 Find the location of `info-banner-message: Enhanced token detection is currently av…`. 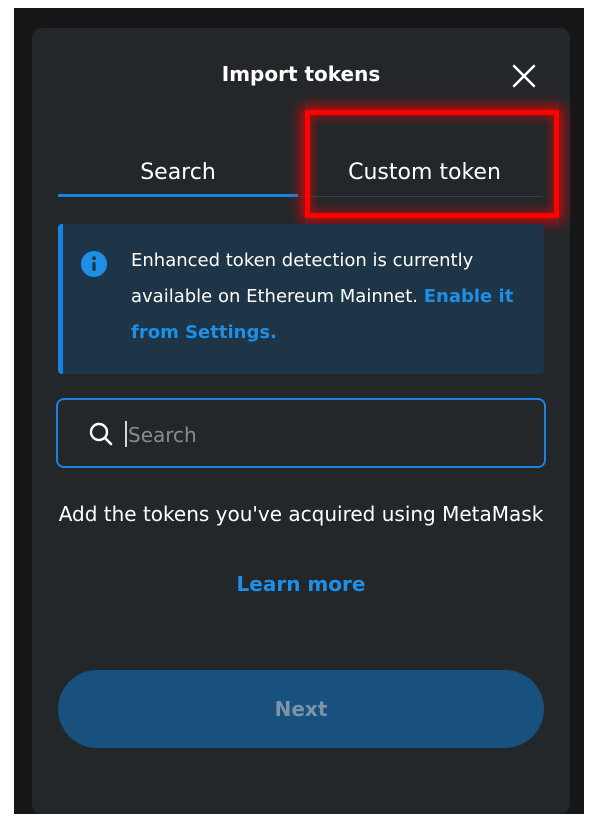

info-banner-message: Enhanced token detection is currently av… is located at coordinates (302, 278).